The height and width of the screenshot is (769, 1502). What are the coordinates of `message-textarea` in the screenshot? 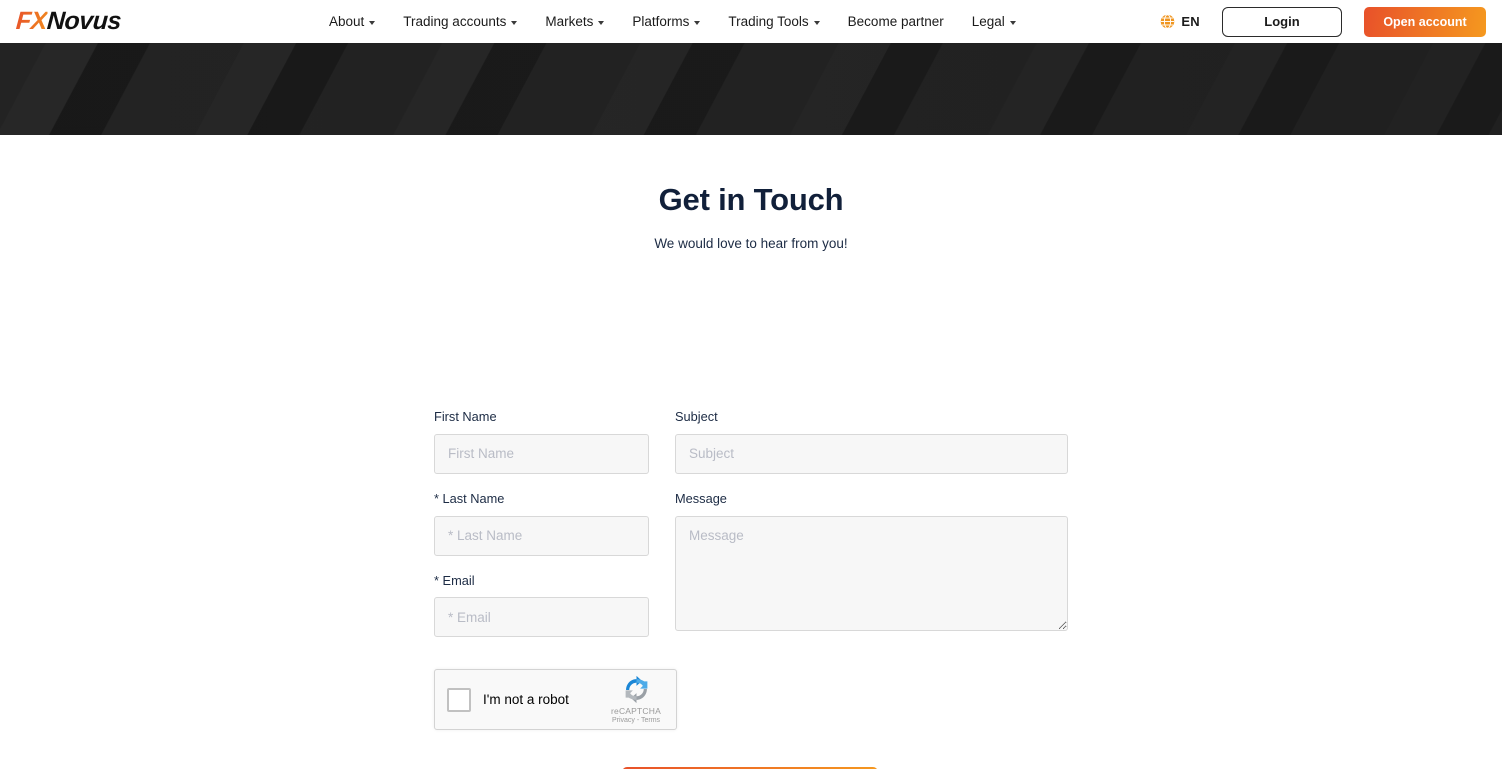 It's located at (871, 573).